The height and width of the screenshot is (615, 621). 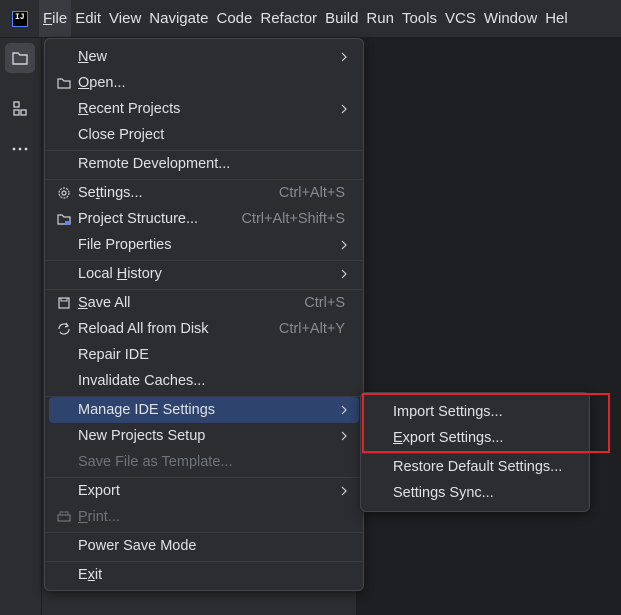 I want to click on menu-item-settings: Settings... Ctrl+Alt+S, so click(x=204, y=193).